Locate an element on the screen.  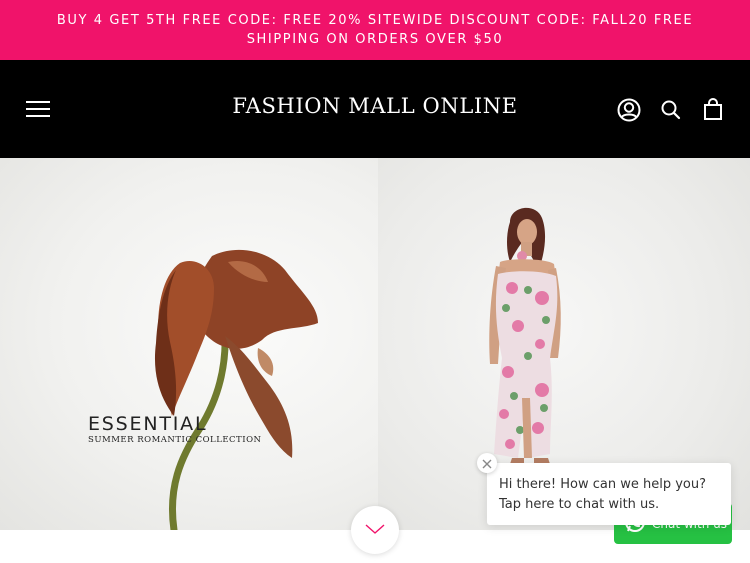
account-icon is located at coordinates (629, 110).